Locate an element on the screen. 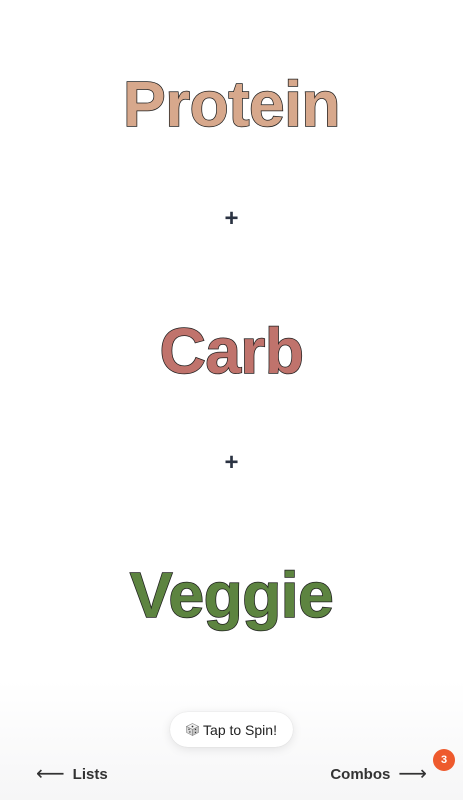 This screenshot has height=800, width=463. lists-link: ⟵ Lists is located at coordinates (72, 774).